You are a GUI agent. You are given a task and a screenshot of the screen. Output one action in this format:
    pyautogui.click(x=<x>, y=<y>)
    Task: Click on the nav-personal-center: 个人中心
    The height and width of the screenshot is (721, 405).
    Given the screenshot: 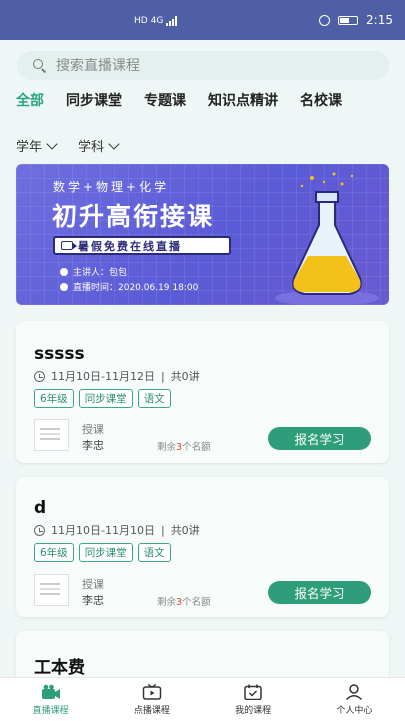 What is the action you would take?
    pyautogui.click(x=354, y=699)
    